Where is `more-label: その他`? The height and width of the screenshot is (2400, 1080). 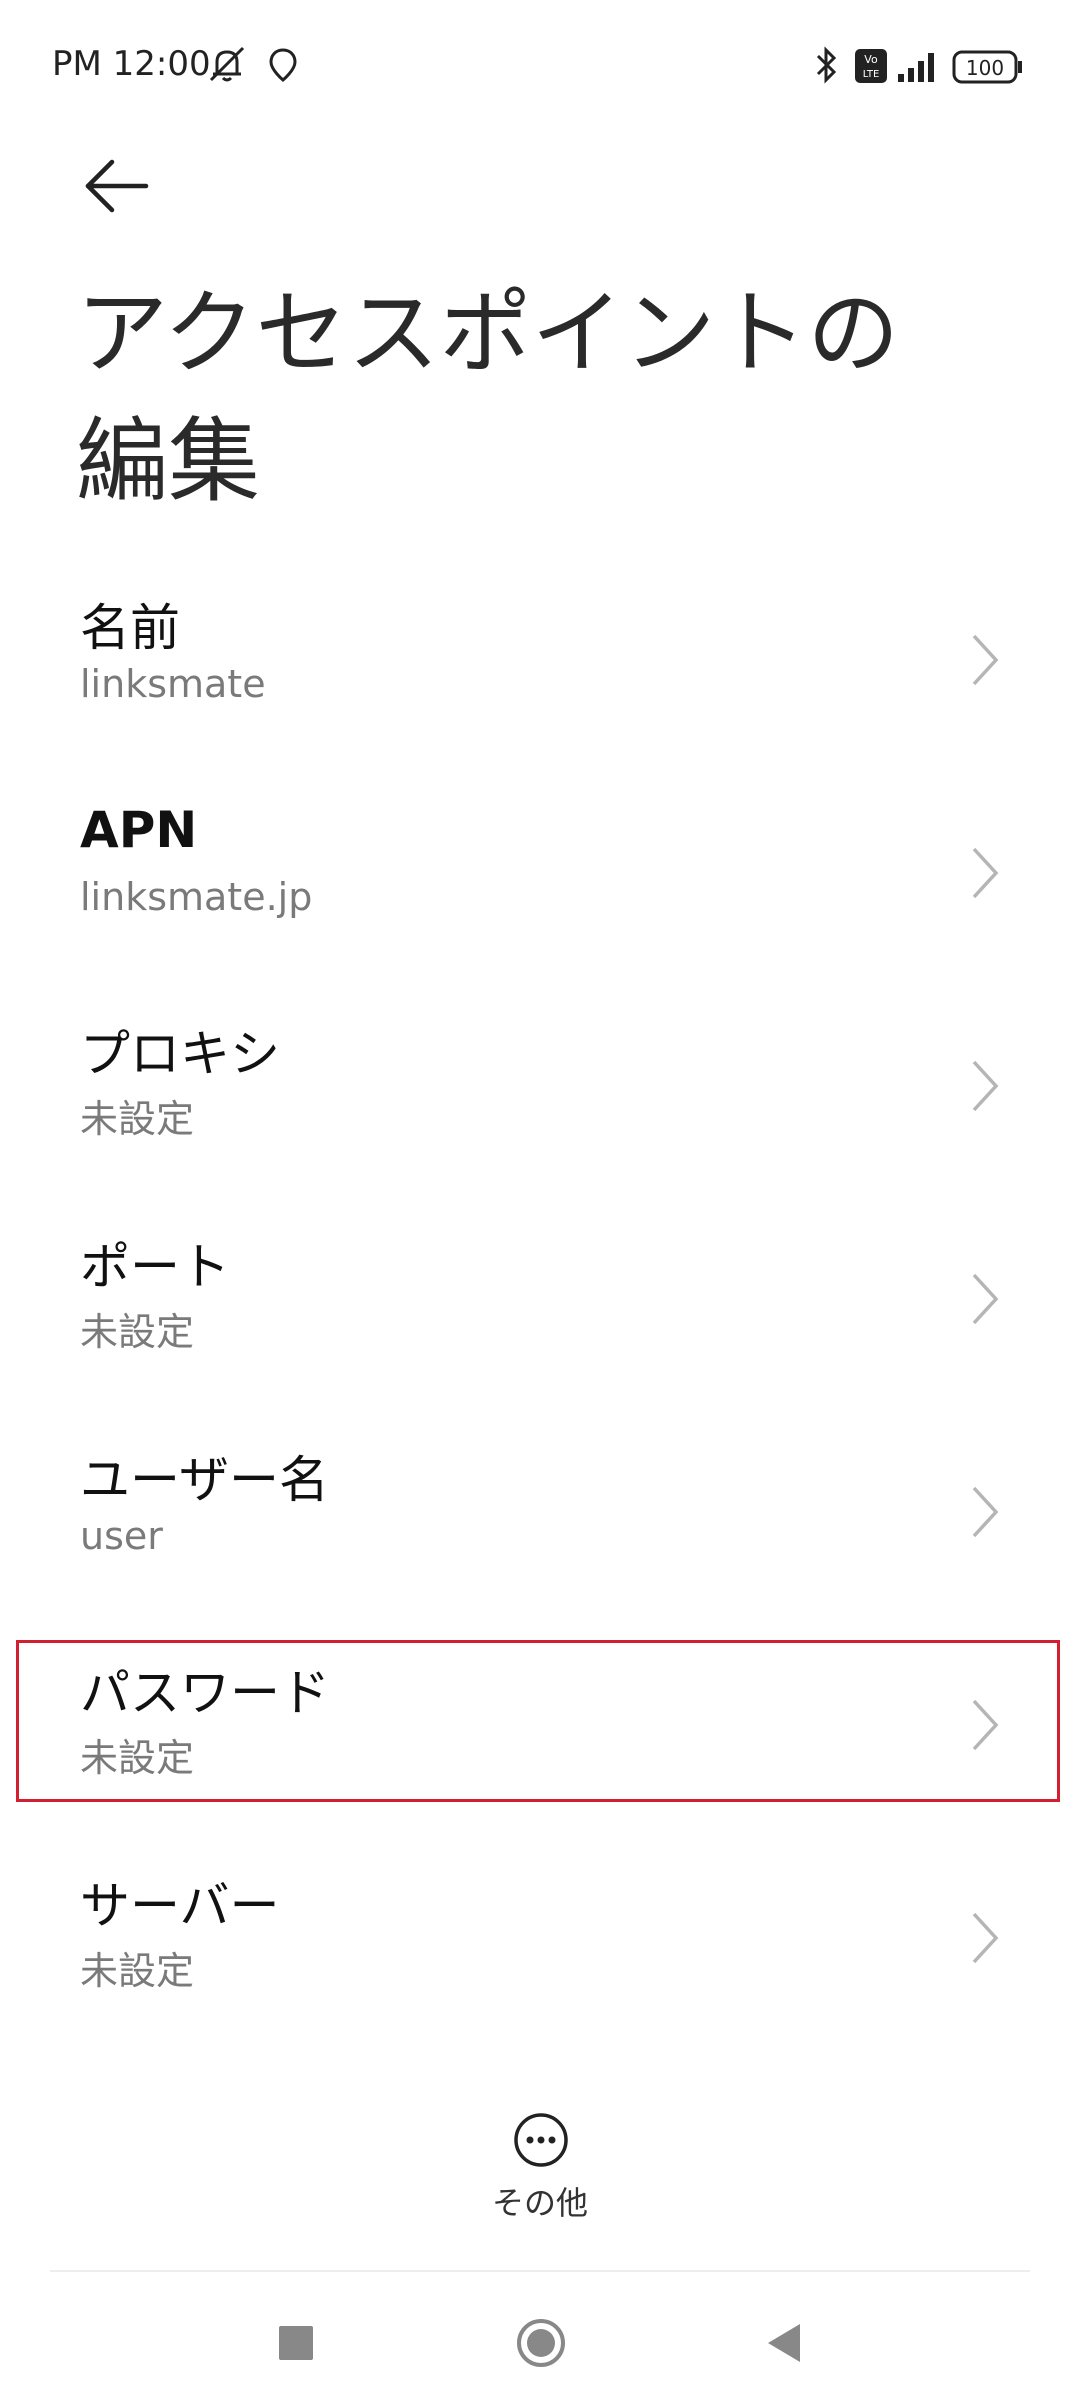 more-label: その他 is located at coordinates (539, 2203).